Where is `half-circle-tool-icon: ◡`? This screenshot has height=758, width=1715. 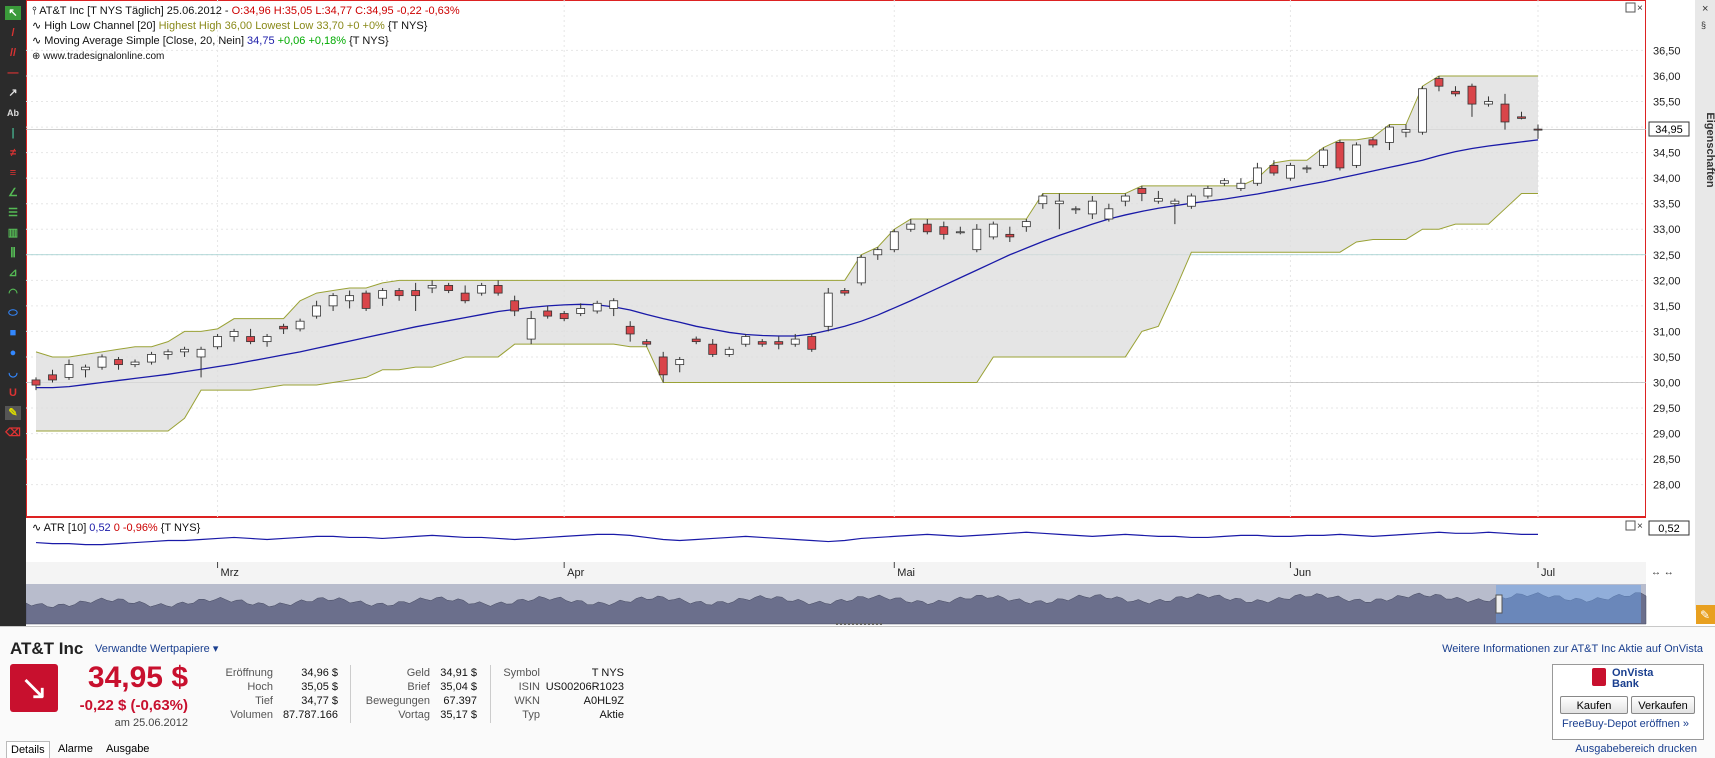 half-circle-tool-icon: ◡ is located at coordinates (13, 373).